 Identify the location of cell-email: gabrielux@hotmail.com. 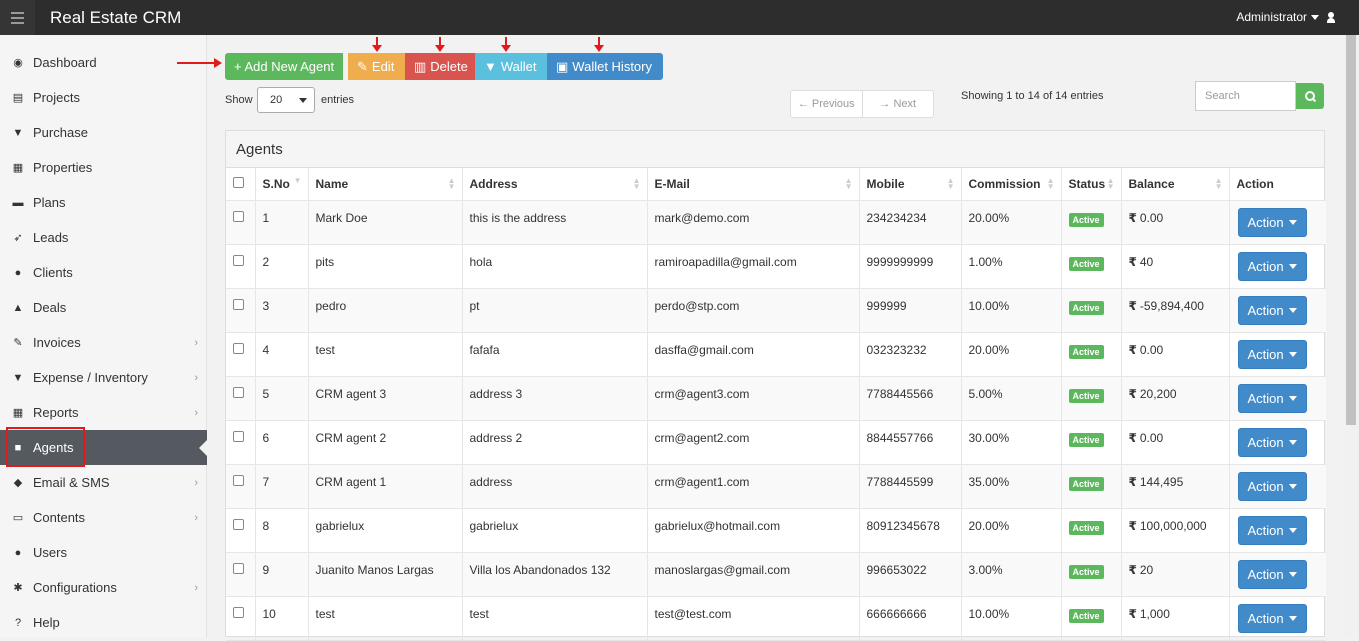
(753, 530).